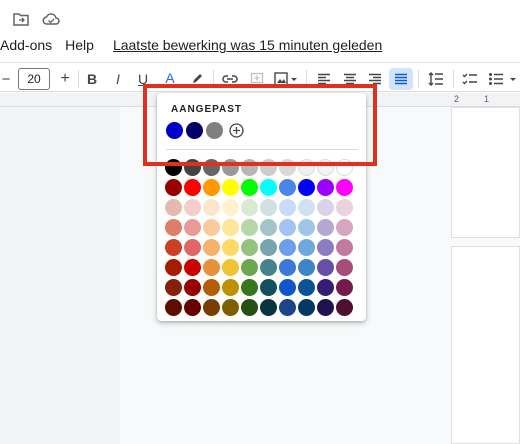 The image size is (520, 444). I want to click on text-color-button: A, so click(170, 79).